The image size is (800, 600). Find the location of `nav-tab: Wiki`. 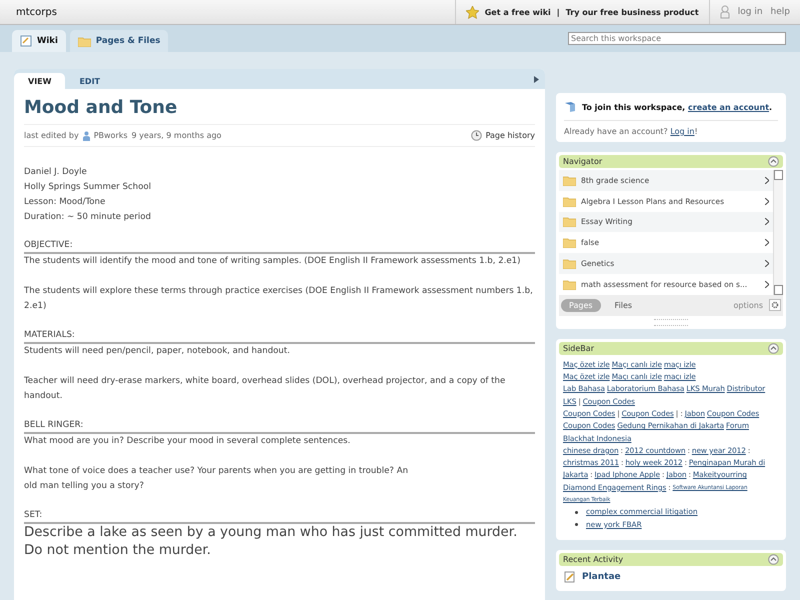

nav-tab: Wiki is located at coordinates (39, 41).